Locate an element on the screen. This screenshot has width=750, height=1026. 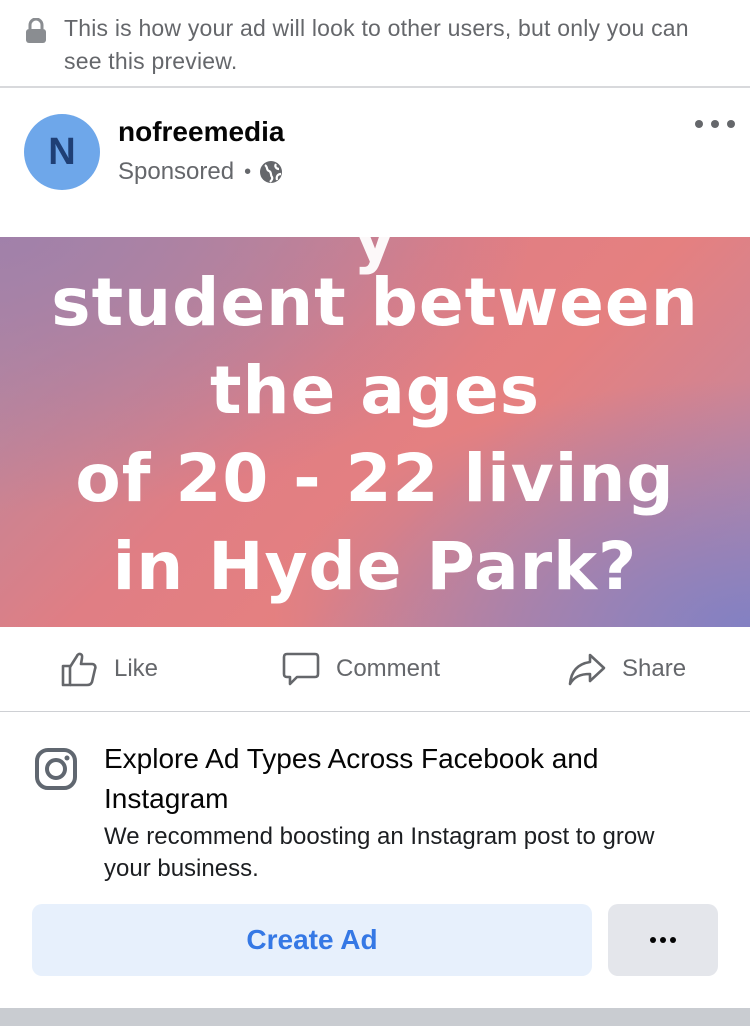
page-name: nofreemedia is located at coordinates (201, 132).